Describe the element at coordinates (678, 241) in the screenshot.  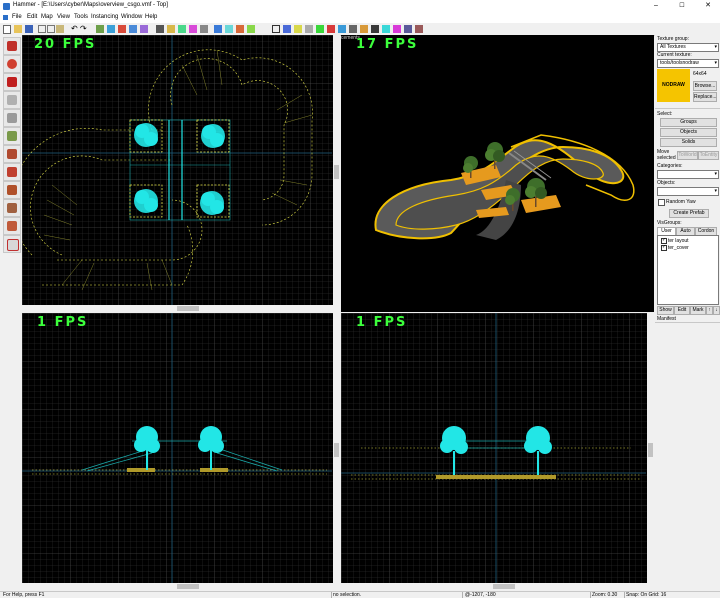
I see `visgroup-item: ter layout` at that location.